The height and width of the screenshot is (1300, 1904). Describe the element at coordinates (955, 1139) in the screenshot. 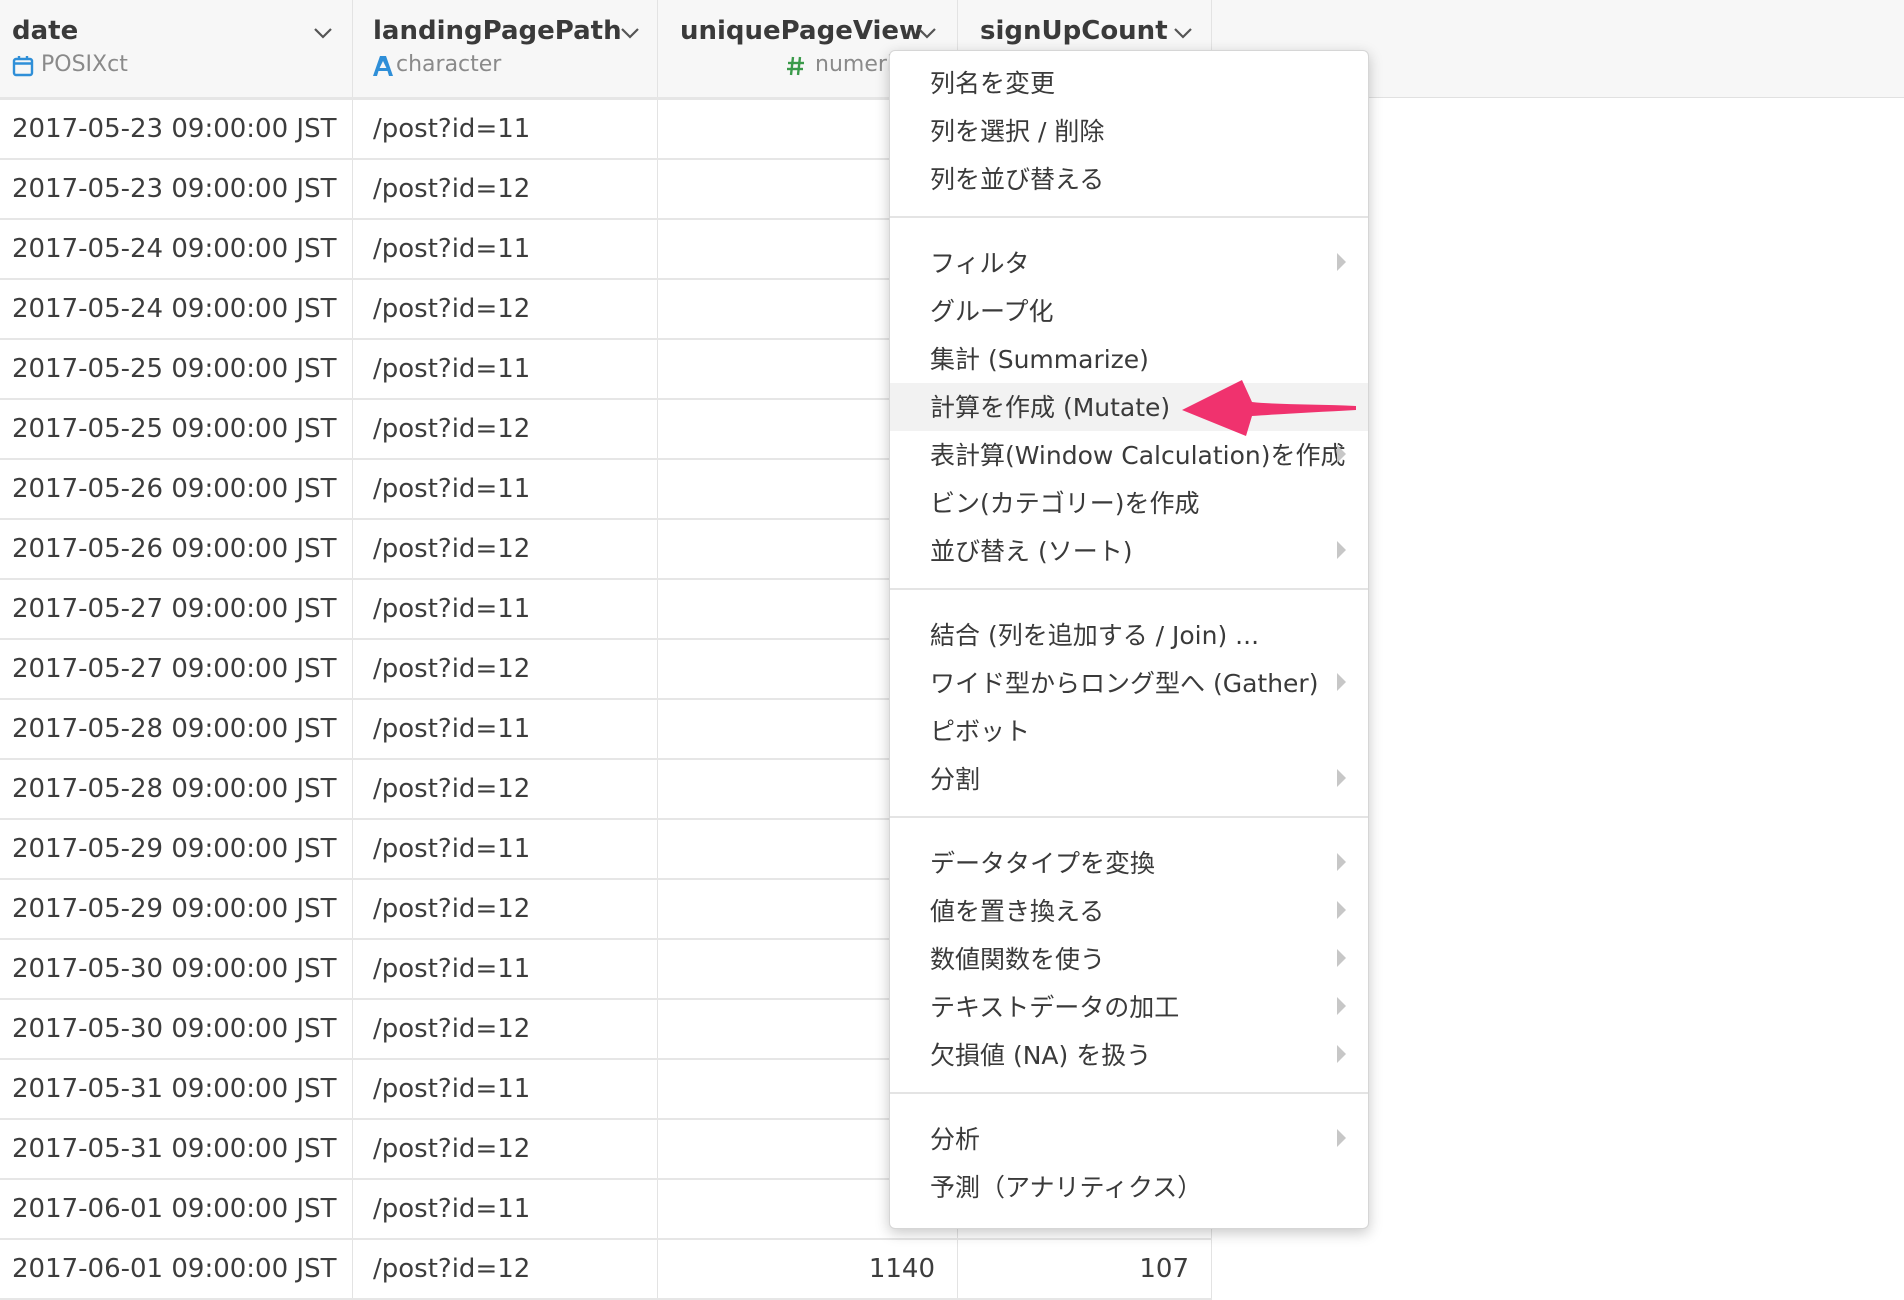

I see `menu-item-label: 分析` at that location.